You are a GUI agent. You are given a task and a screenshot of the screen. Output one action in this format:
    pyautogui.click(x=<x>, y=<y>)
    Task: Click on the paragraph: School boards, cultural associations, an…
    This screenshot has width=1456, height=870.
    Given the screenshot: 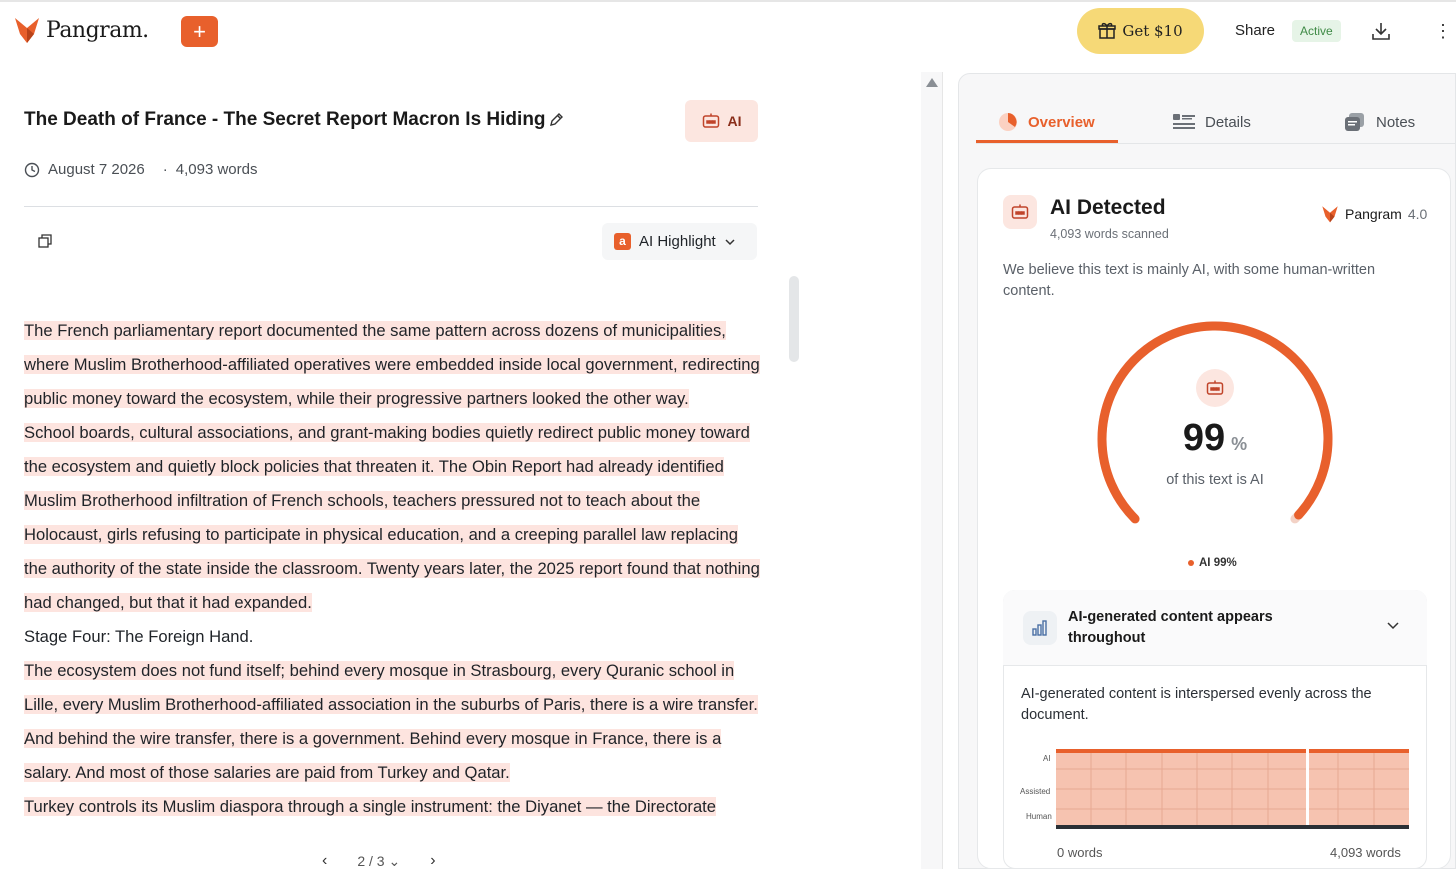 What is the action you would take?
    pyautogui.click(x=394, y=518)
    